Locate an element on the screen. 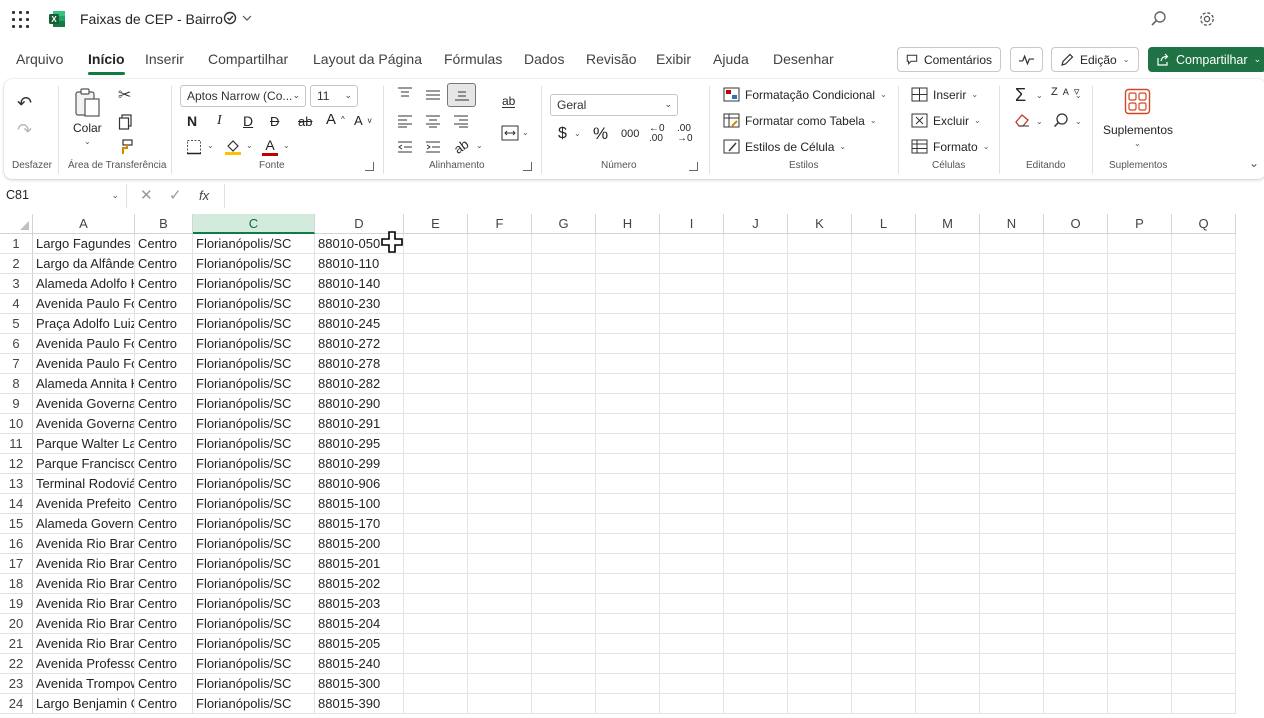 This screenshot has width=1264, height=718. row-header: 10 is located at coordinates (16, 424).